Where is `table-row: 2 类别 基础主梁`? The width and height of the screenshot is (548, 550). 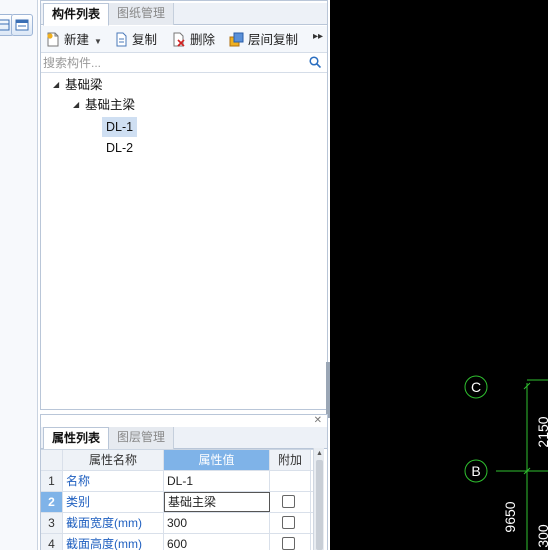 table-row: 2 类别 基础主梁 is located at coordinates (177, 502).